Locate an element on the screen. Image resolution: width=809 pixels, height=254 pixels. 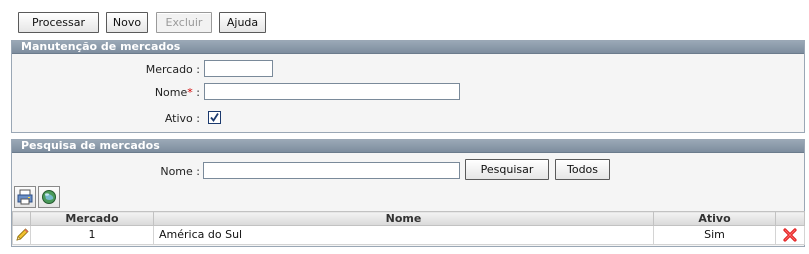
column-header-mercado: Mercado is located at coordinates (92, 218).